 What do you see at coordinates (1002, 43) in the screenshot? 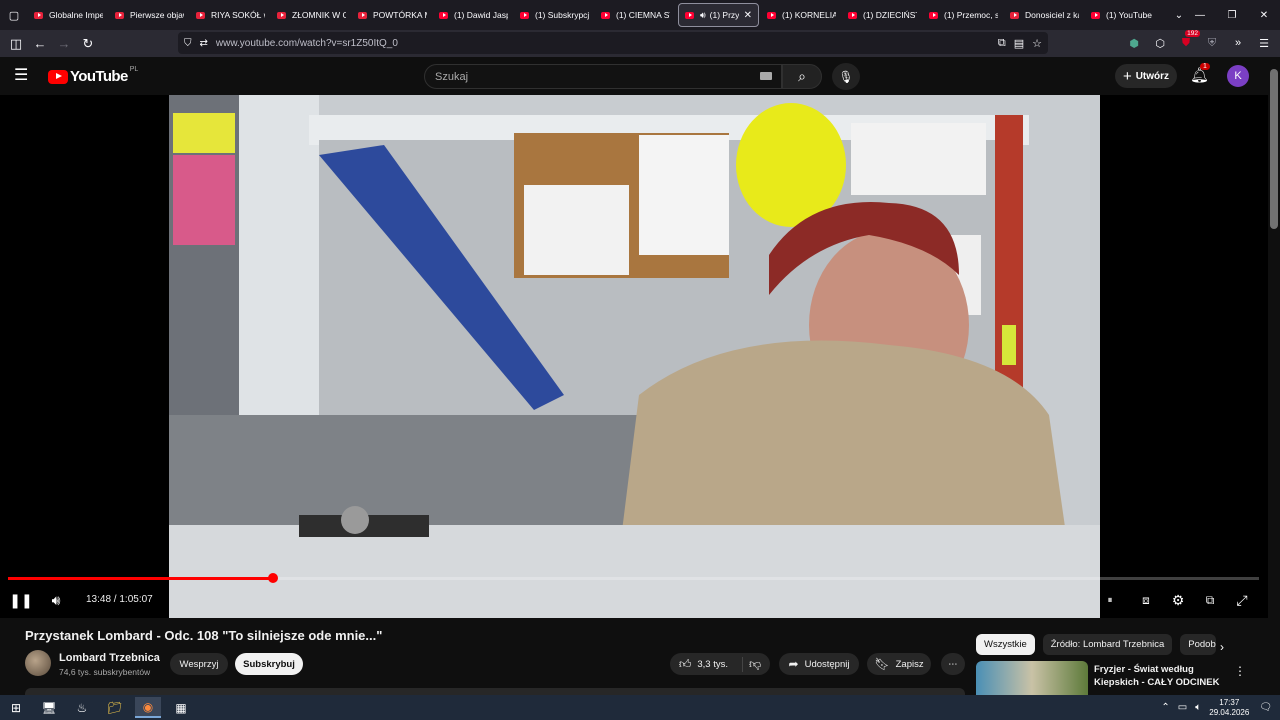
I see `picture-in-picture-icon: ⧉` at bounding box center [1002, 43].